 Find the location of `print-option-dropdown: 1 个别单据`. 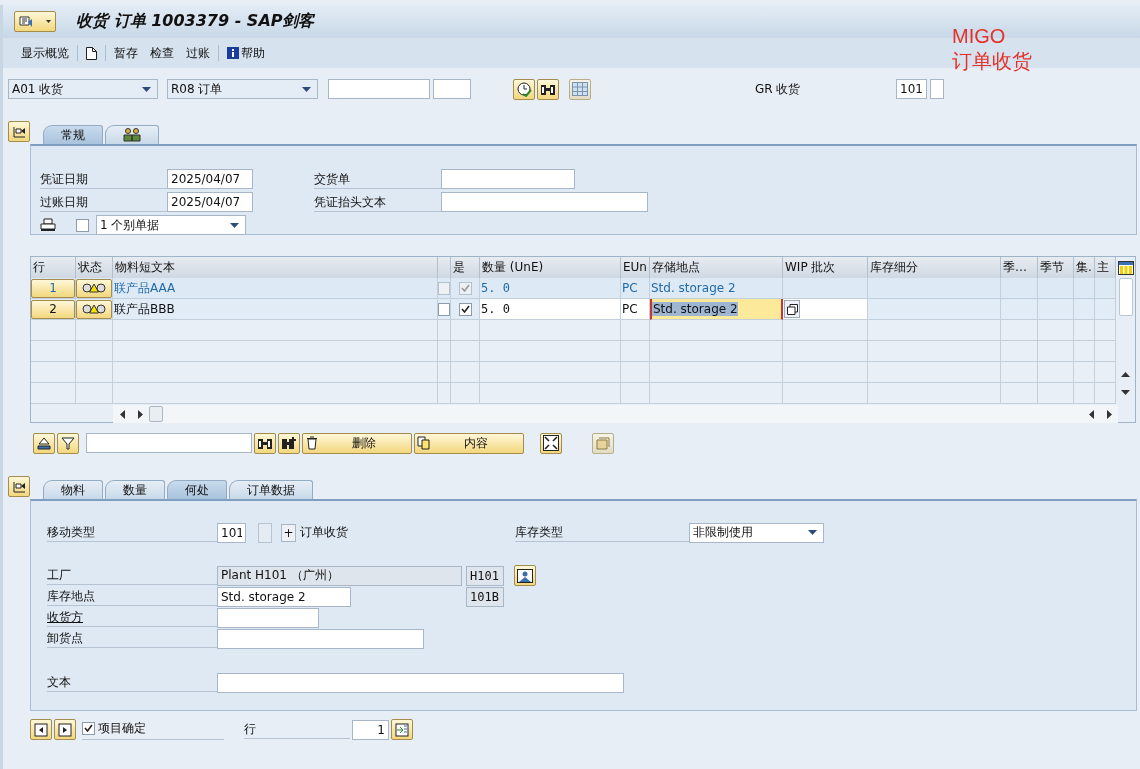

print-option-dropdown: 1 个别单据 is located at coordinates (171, 225).